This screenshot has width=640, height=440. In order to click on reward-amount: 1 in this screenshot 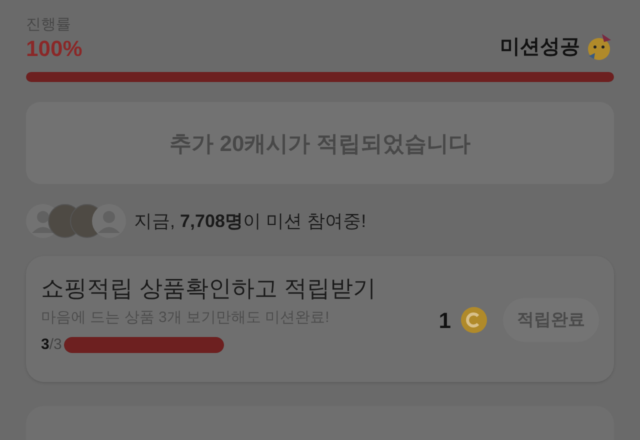, I will do `click(444, 320)`.